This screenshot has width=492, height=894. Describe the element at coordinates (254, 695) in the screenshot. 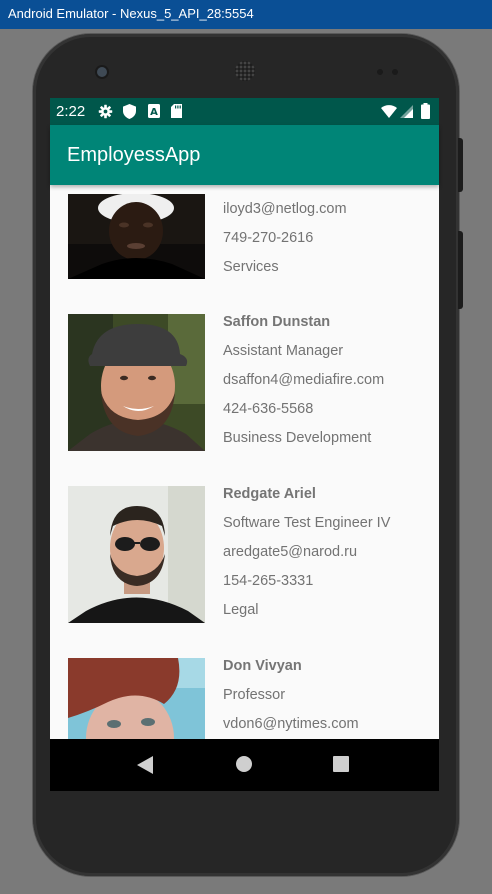

I see `employee-title: Professor` at that location.